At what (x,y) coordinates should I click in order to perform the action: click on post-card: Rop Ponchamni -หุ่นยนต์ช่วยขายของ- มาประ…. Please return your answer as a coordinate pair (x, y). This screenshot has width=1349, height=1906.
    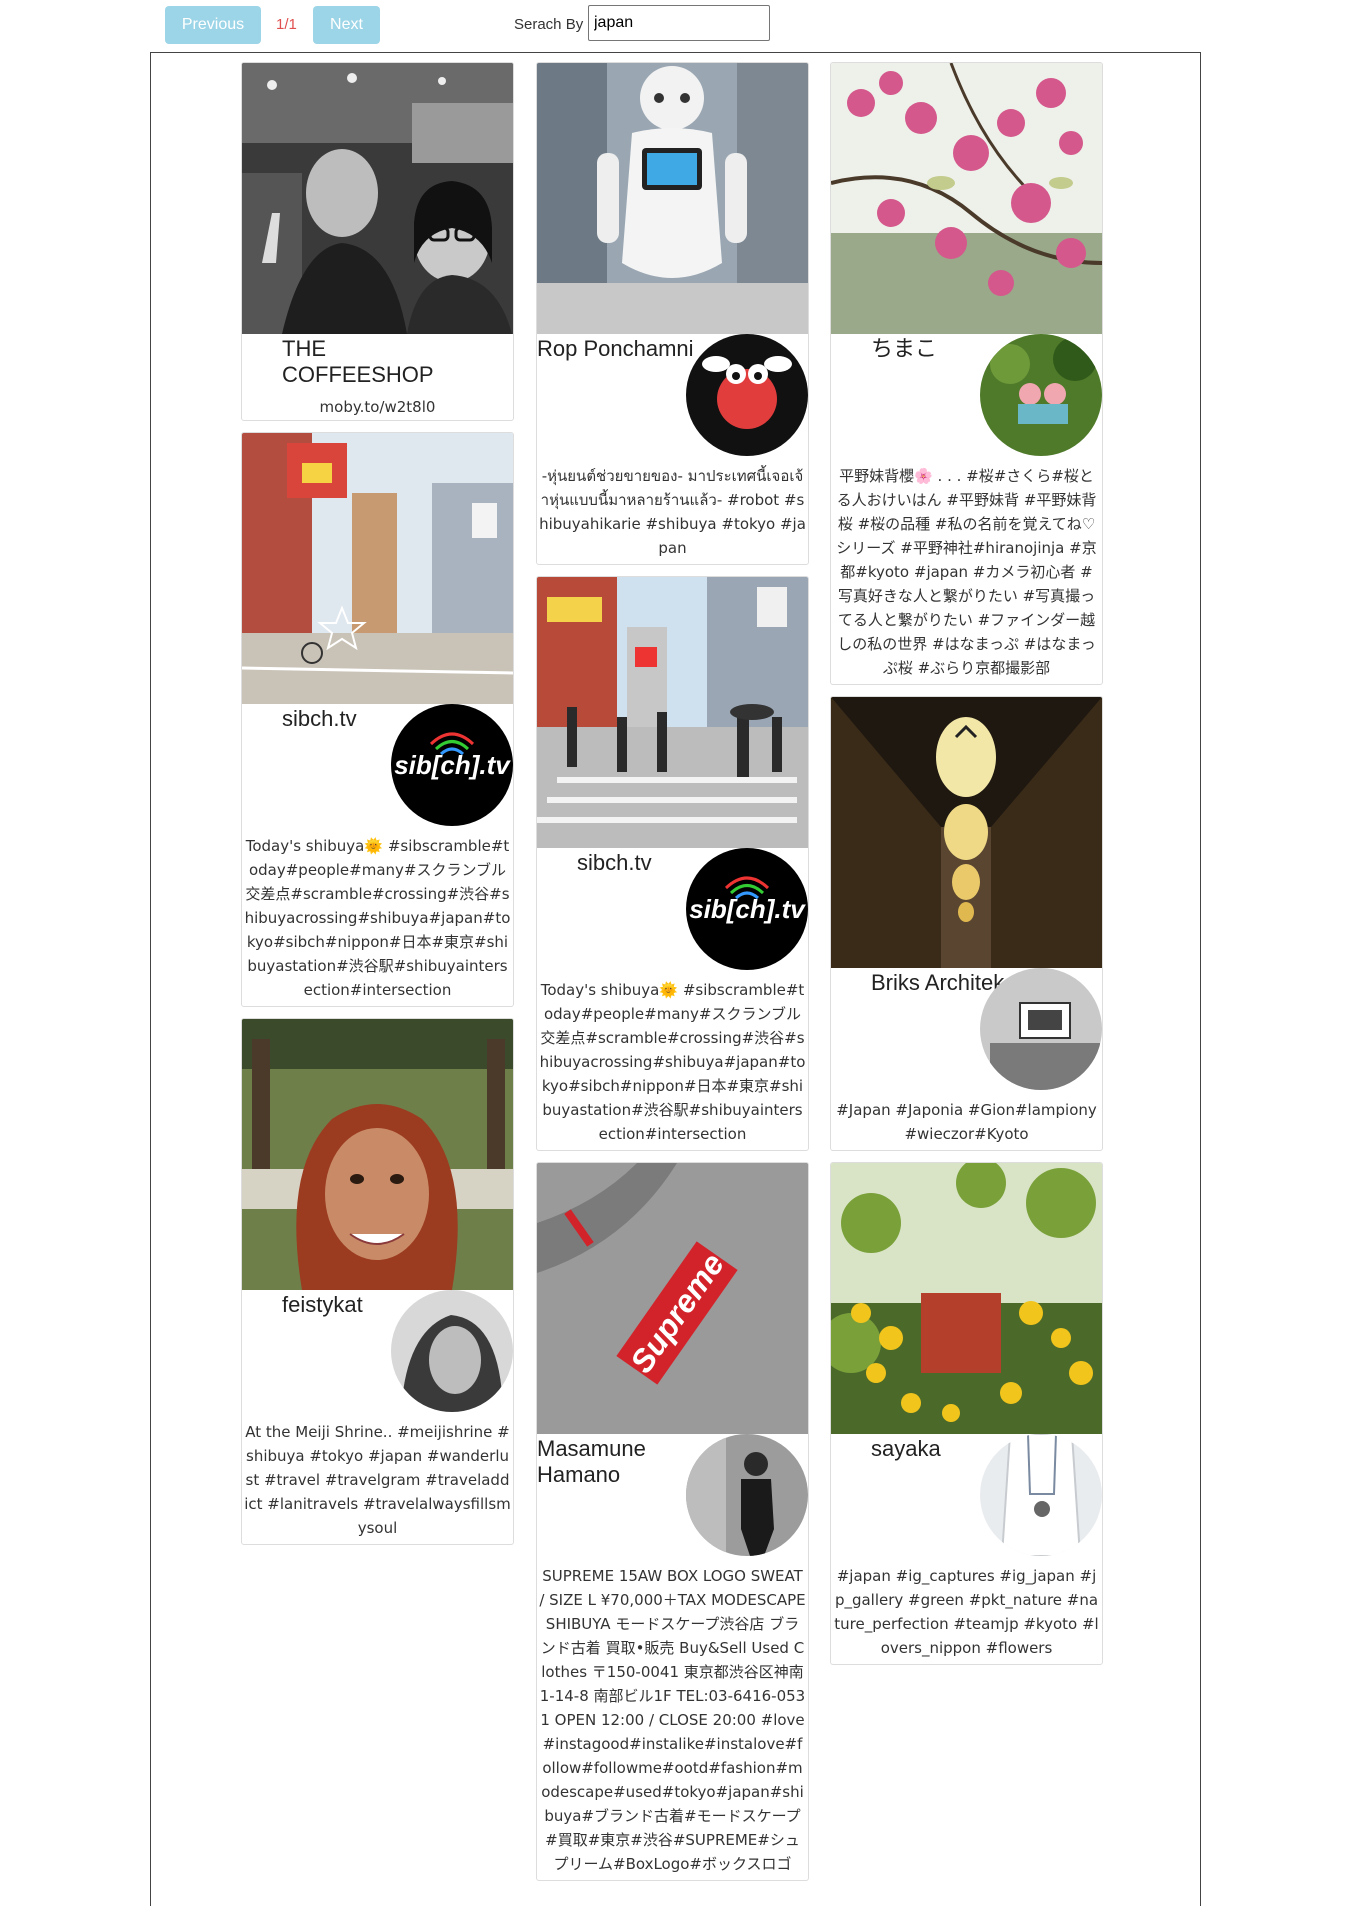
    Looking at the image, I should click on (672, 313).